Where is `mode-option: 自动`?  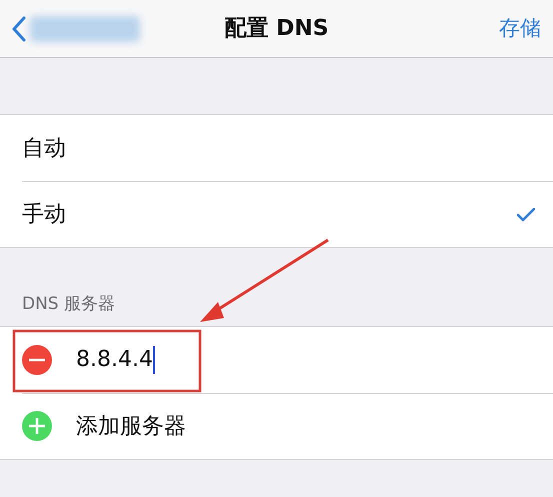 mode-option: 自动 is located at coordinates (44, 148).